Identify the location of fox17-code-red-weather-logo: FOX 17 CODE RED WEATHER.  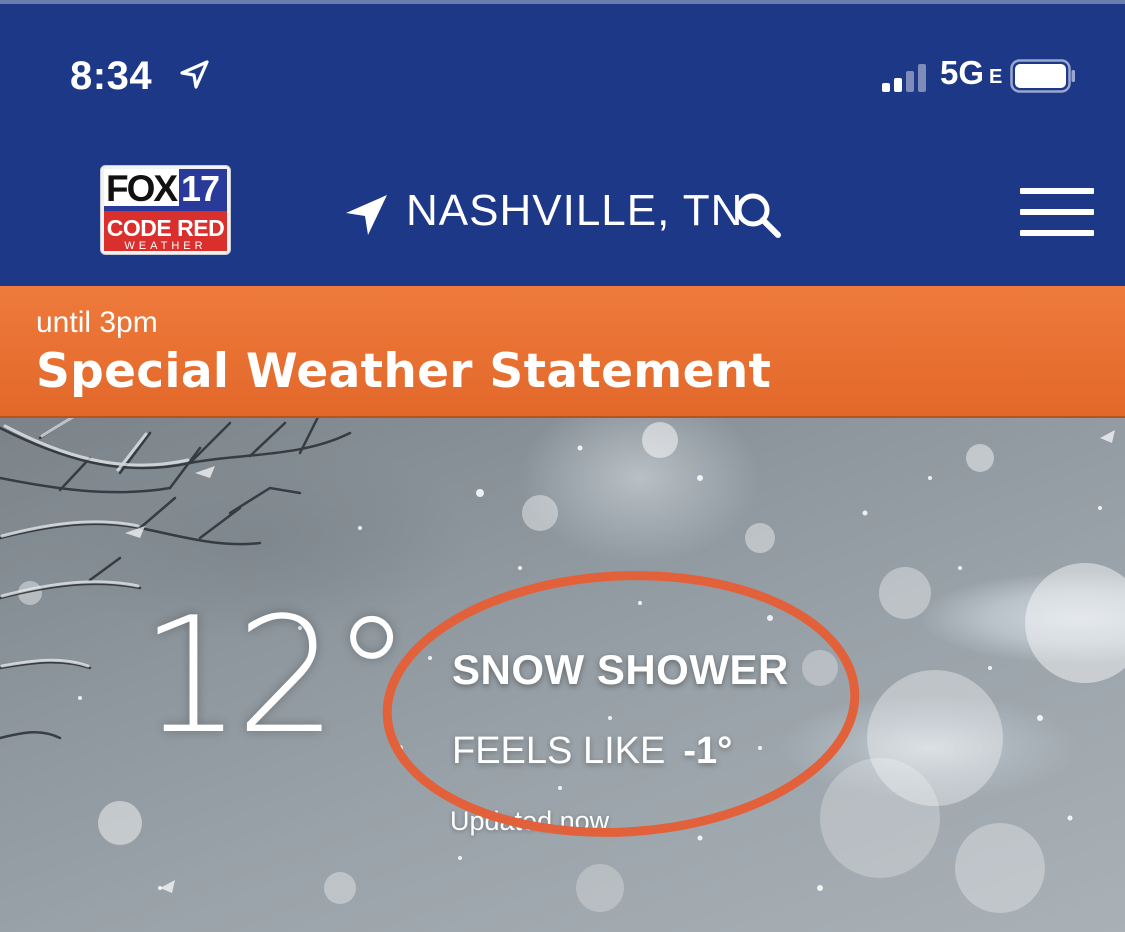
(165, 210).